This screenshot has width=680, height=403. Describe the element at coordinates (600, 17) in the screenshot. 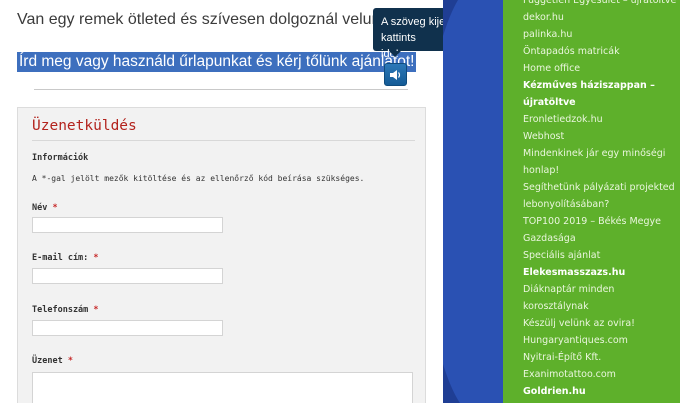

I see `sidebar-link: dekor.hu` at that location.